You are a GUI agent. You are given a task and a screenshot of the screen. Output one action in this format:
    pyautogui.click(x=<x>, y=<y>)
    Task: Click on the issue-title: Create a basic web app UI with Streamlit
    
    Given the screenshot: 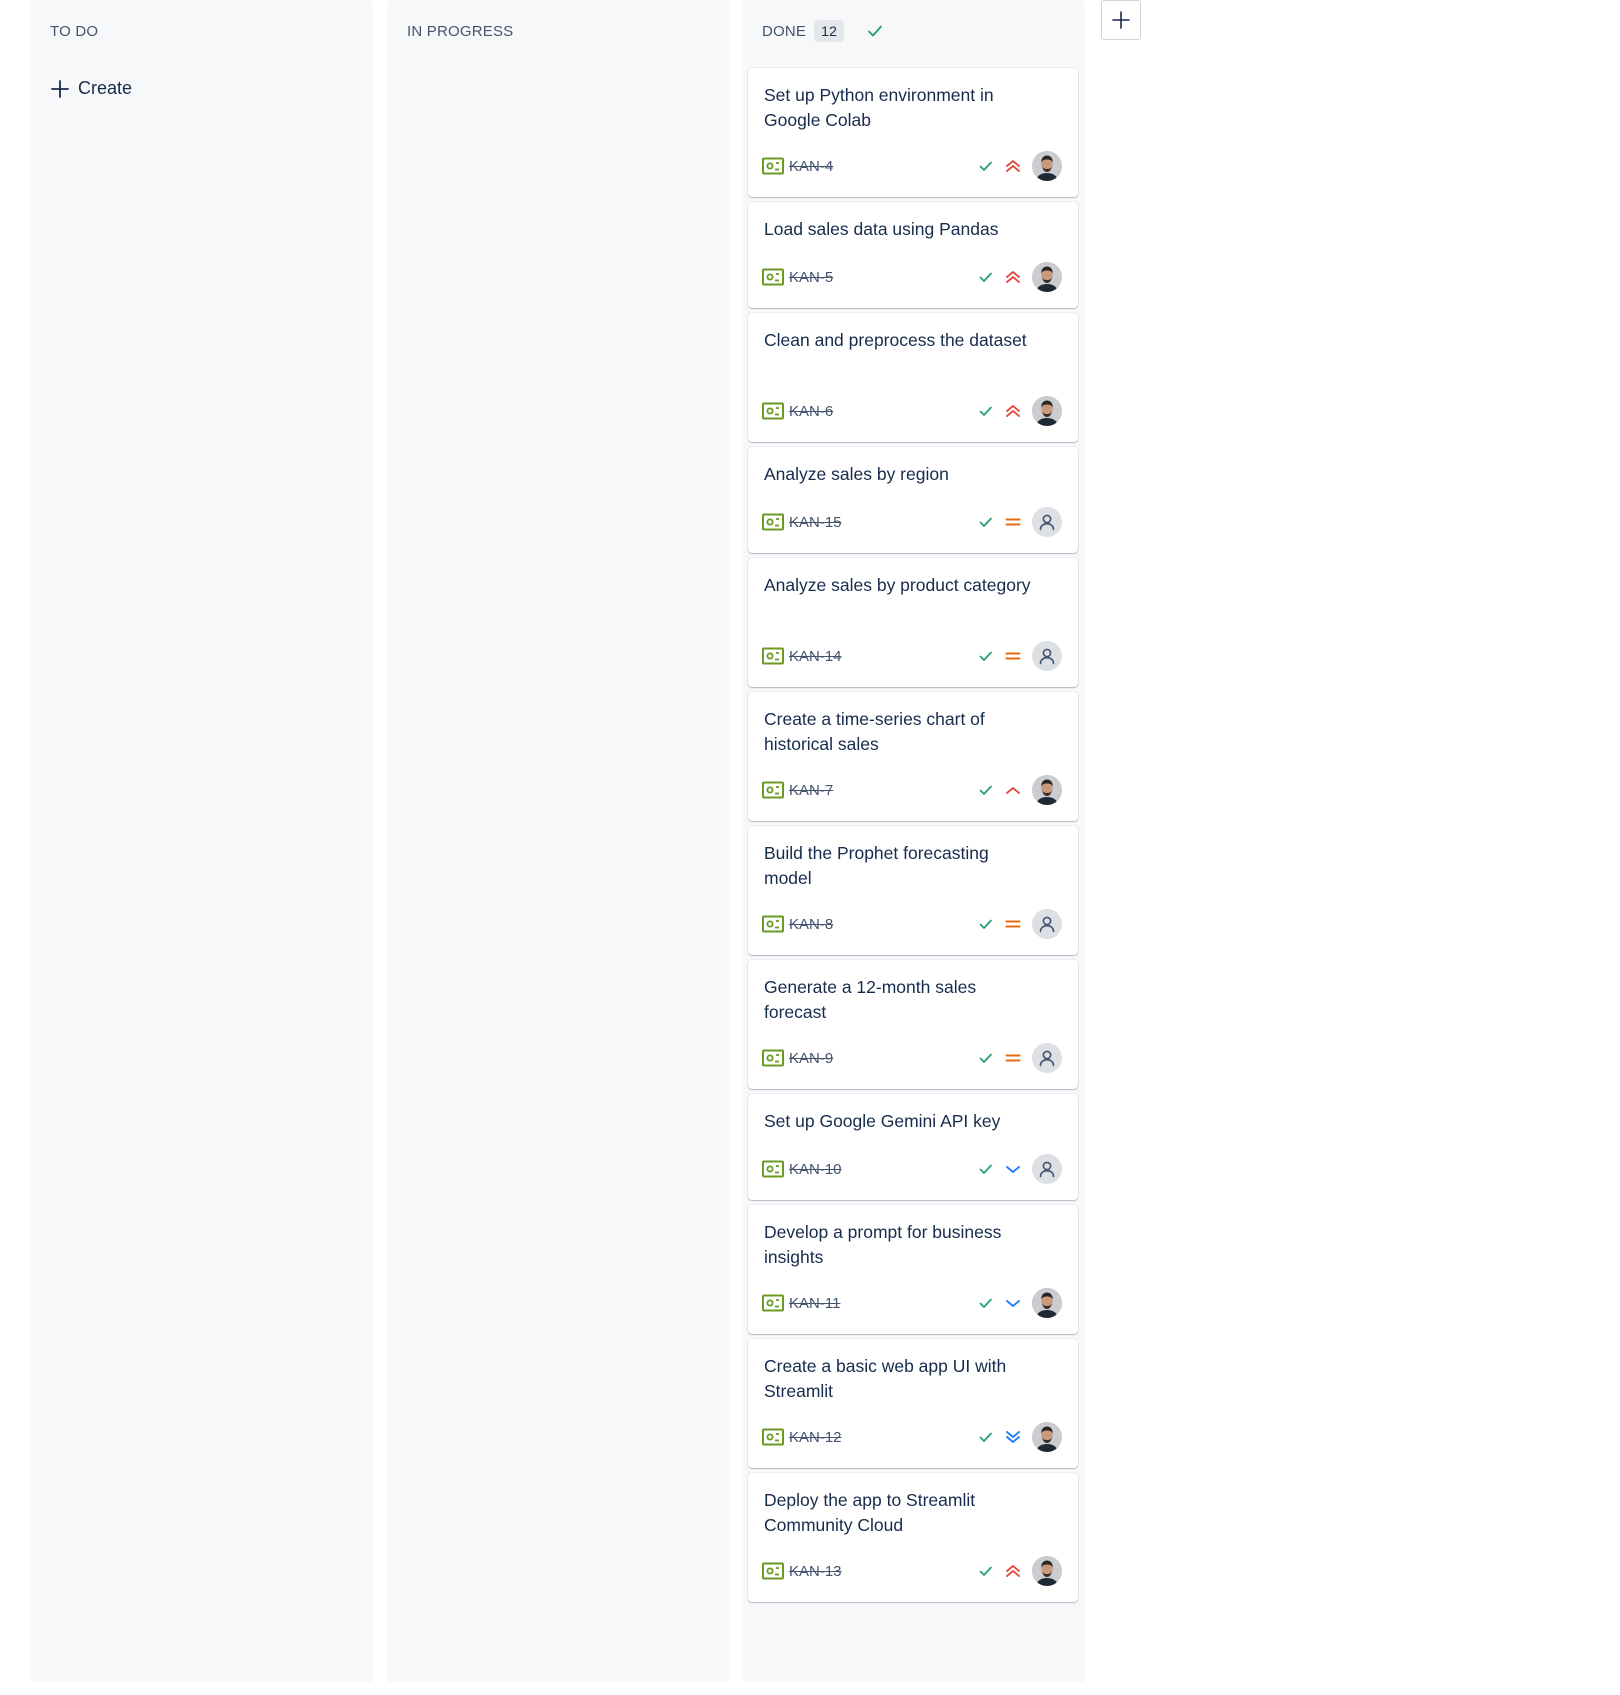 What is the action you would take?
    pyautogui.click(x=885, y=1378)
    